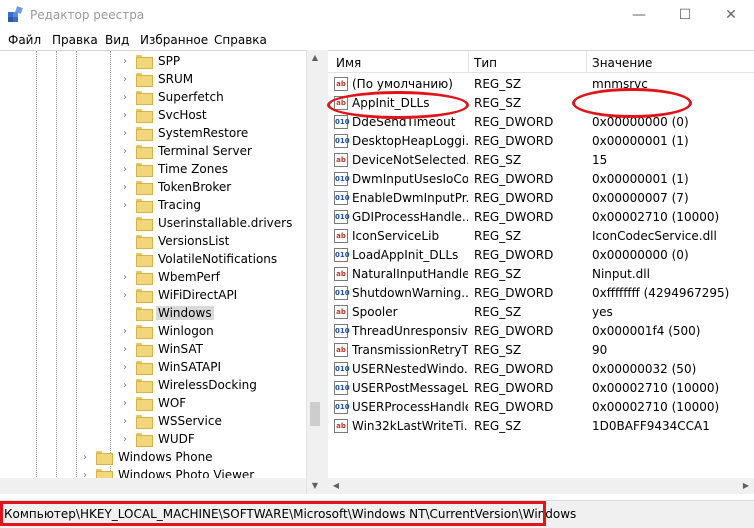 This screenshot has width=754, height=528. What do you see at coordinates (147, 457) in the screenshot?
I see `tree-item: › Windows Phone` at bounding box center [147, 457].